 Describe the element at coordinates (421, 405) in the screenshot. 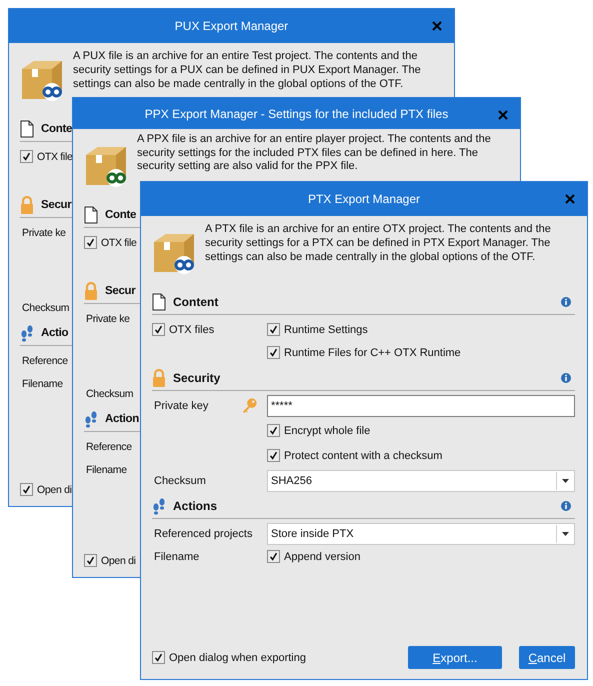

I see `password-field: *****` at that location.